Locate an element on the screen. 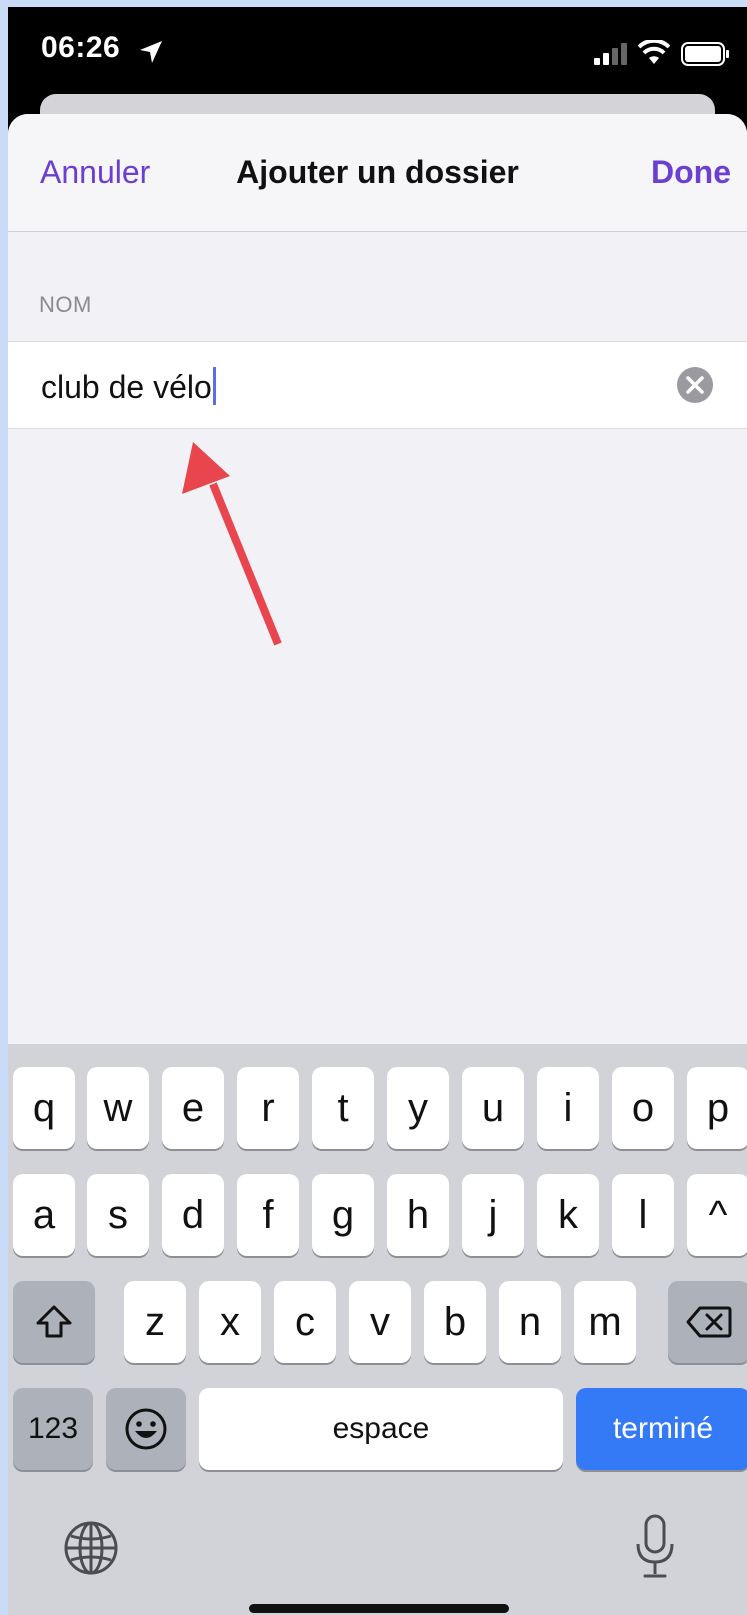 This screenshot has width=747, height=1615. microphone-icon is located at coordinates (655, 1547).